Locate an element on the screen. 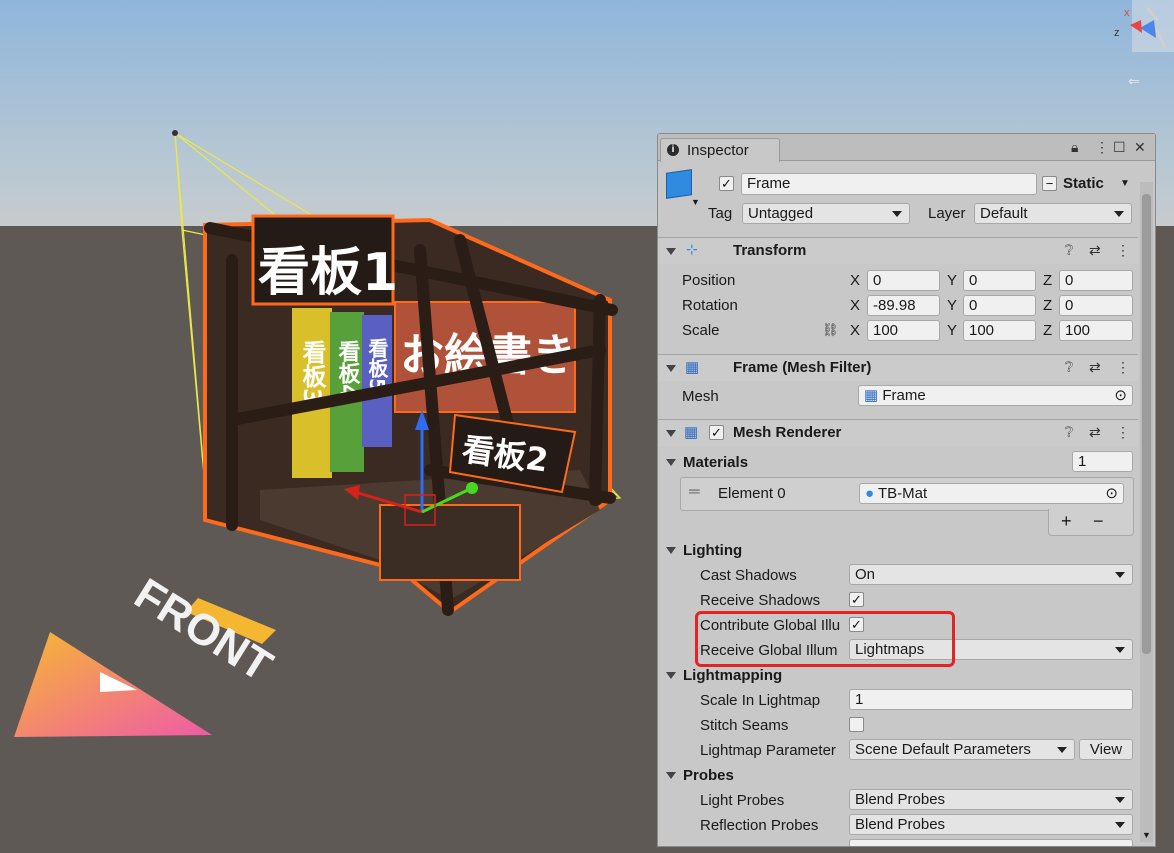 This screenshot has width=1174, height=853. scale-y-field: 100 is located at coordinates (999, 330).